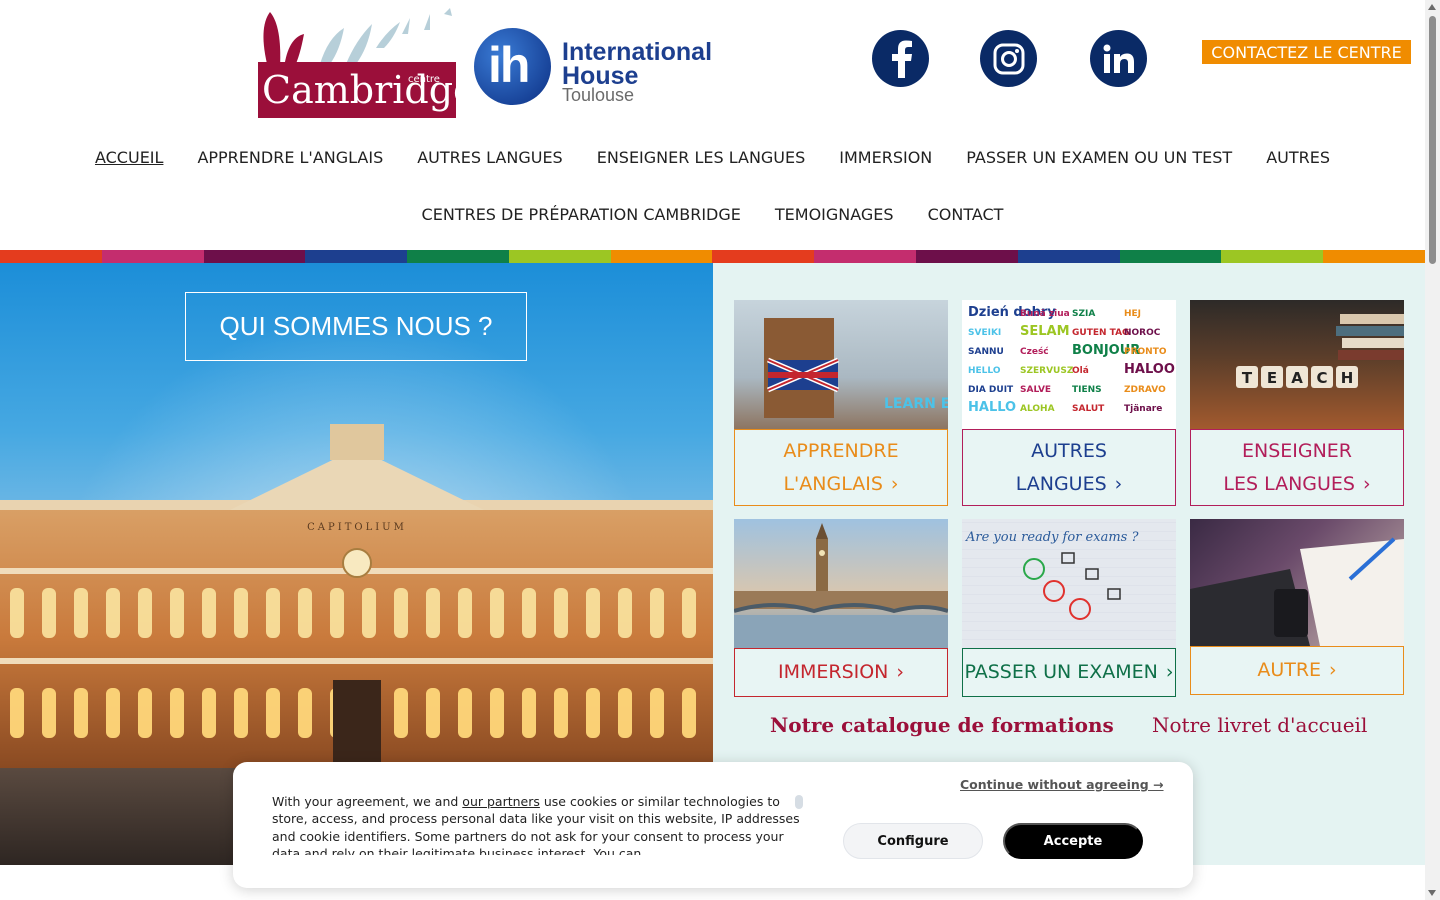  What do you see at coordinates (581, 214) in the screenshot?
I see `nav-item-centres-preparation: CENTRES DE PRÉPARATION CAMBRIDGE` at bounding box center [581, 214].